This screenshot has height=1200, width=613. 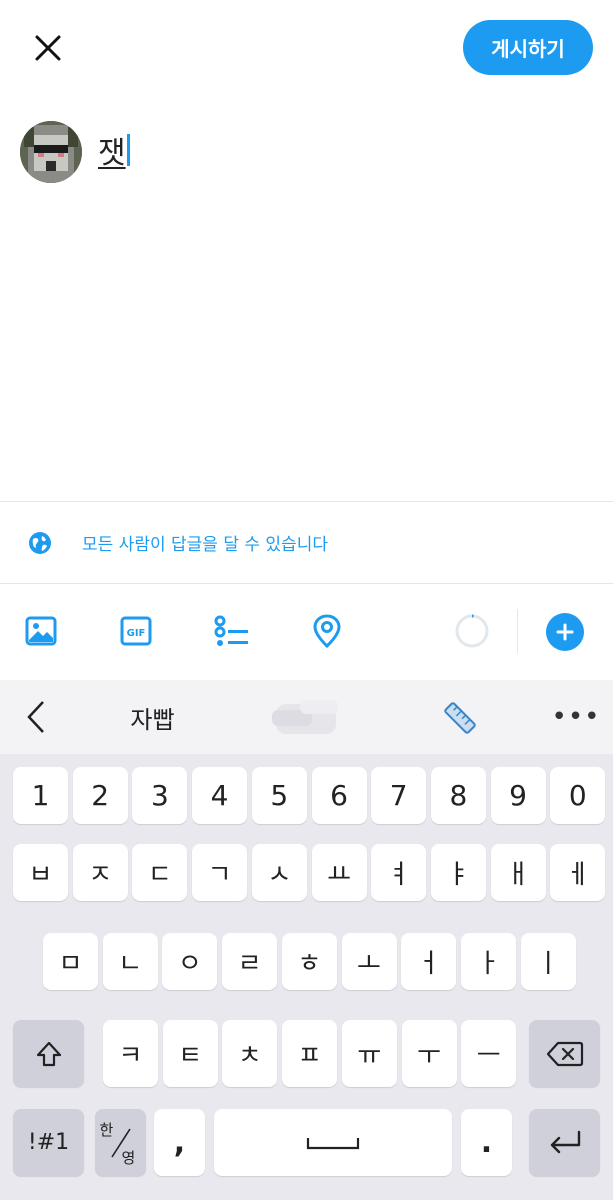 What do you see at coordinates (429, 1053) in the screenshot?
I see `key-row3-5: ㅜ` at bounding box center [429, 1053].